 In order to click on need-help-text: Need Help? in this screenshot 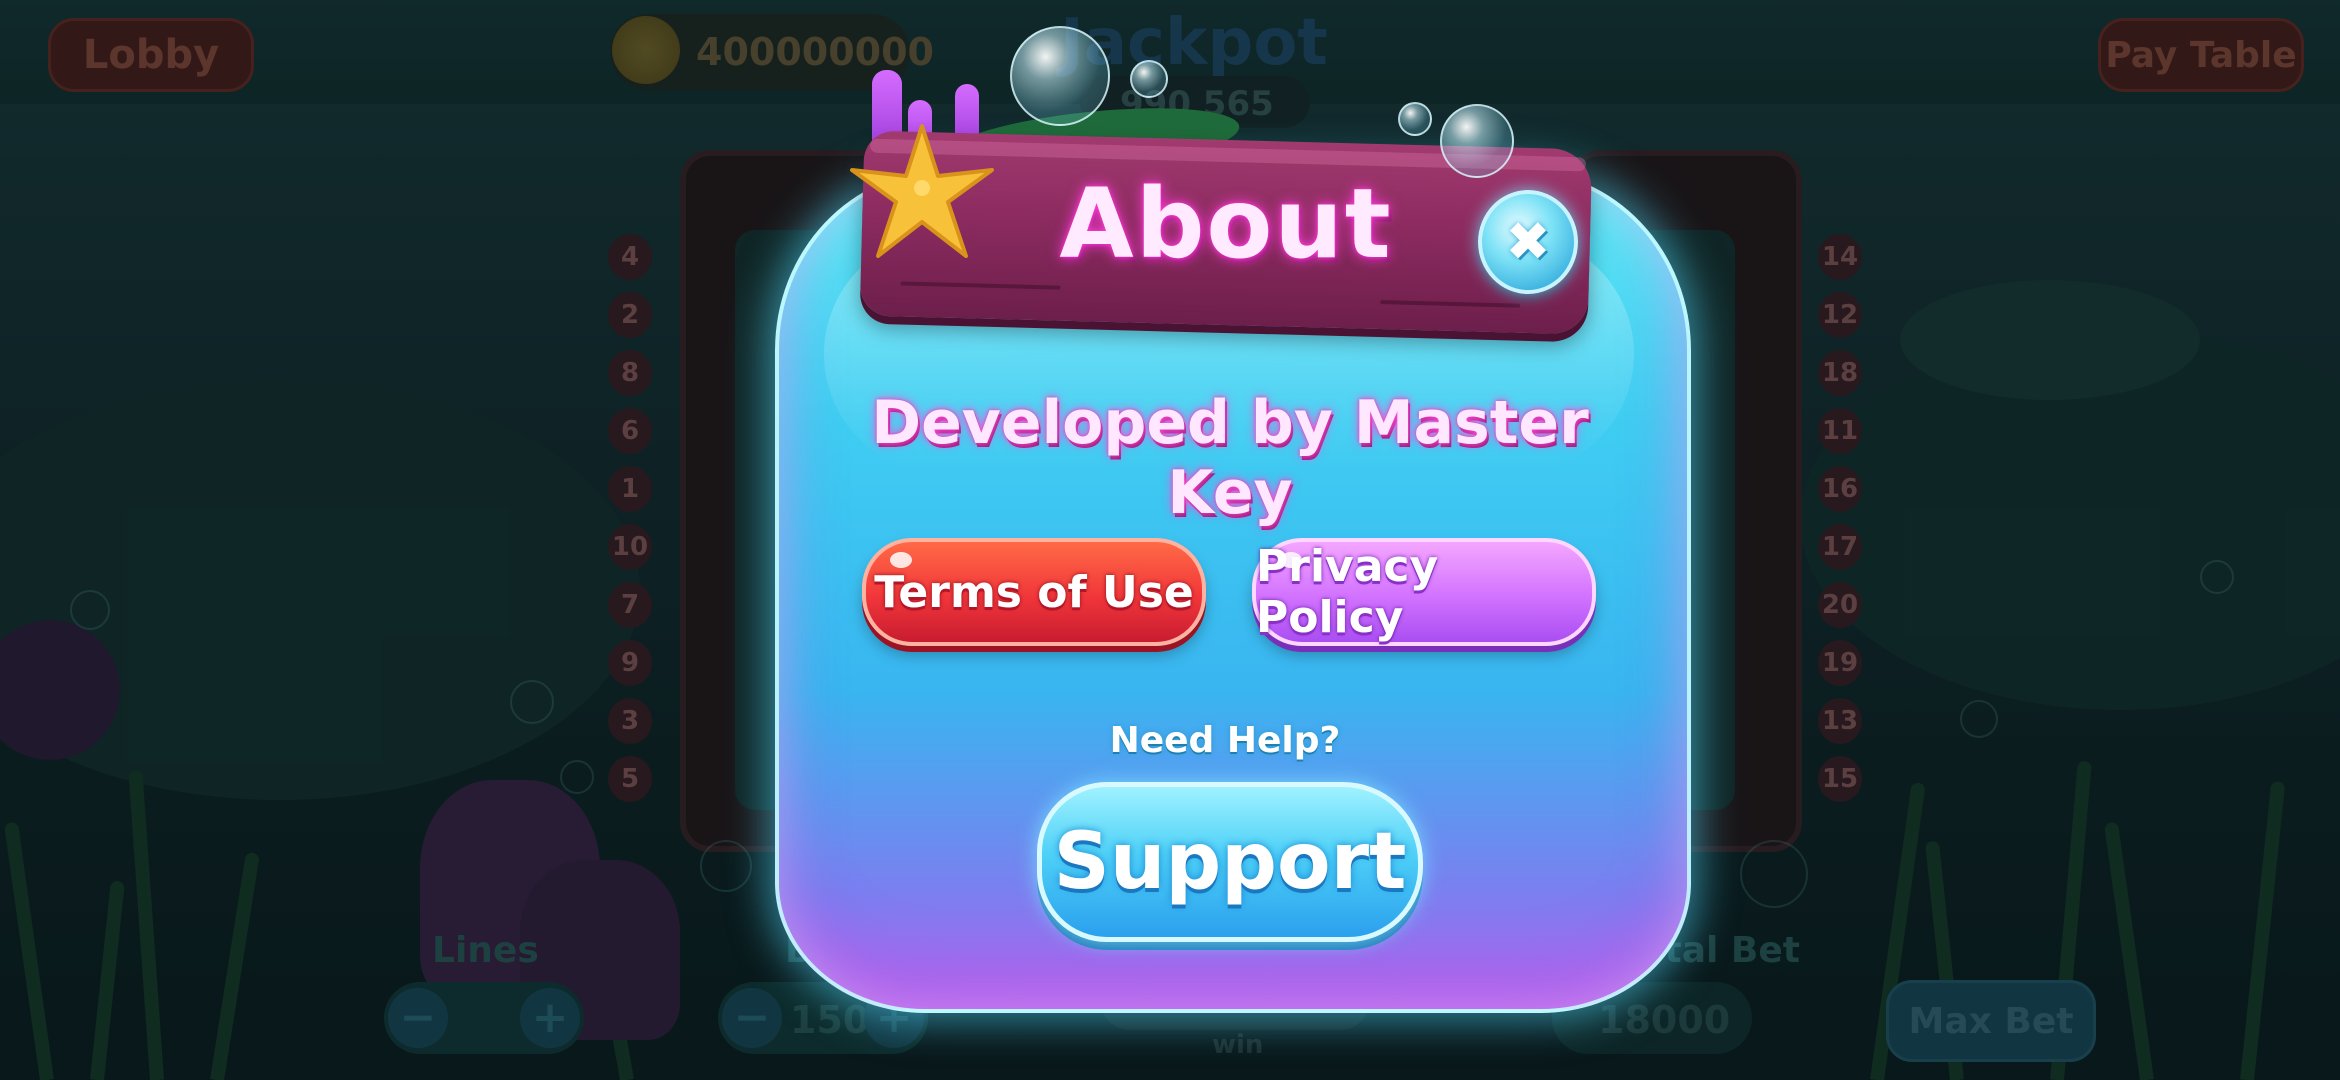, I will do `click(1225, 740)`.